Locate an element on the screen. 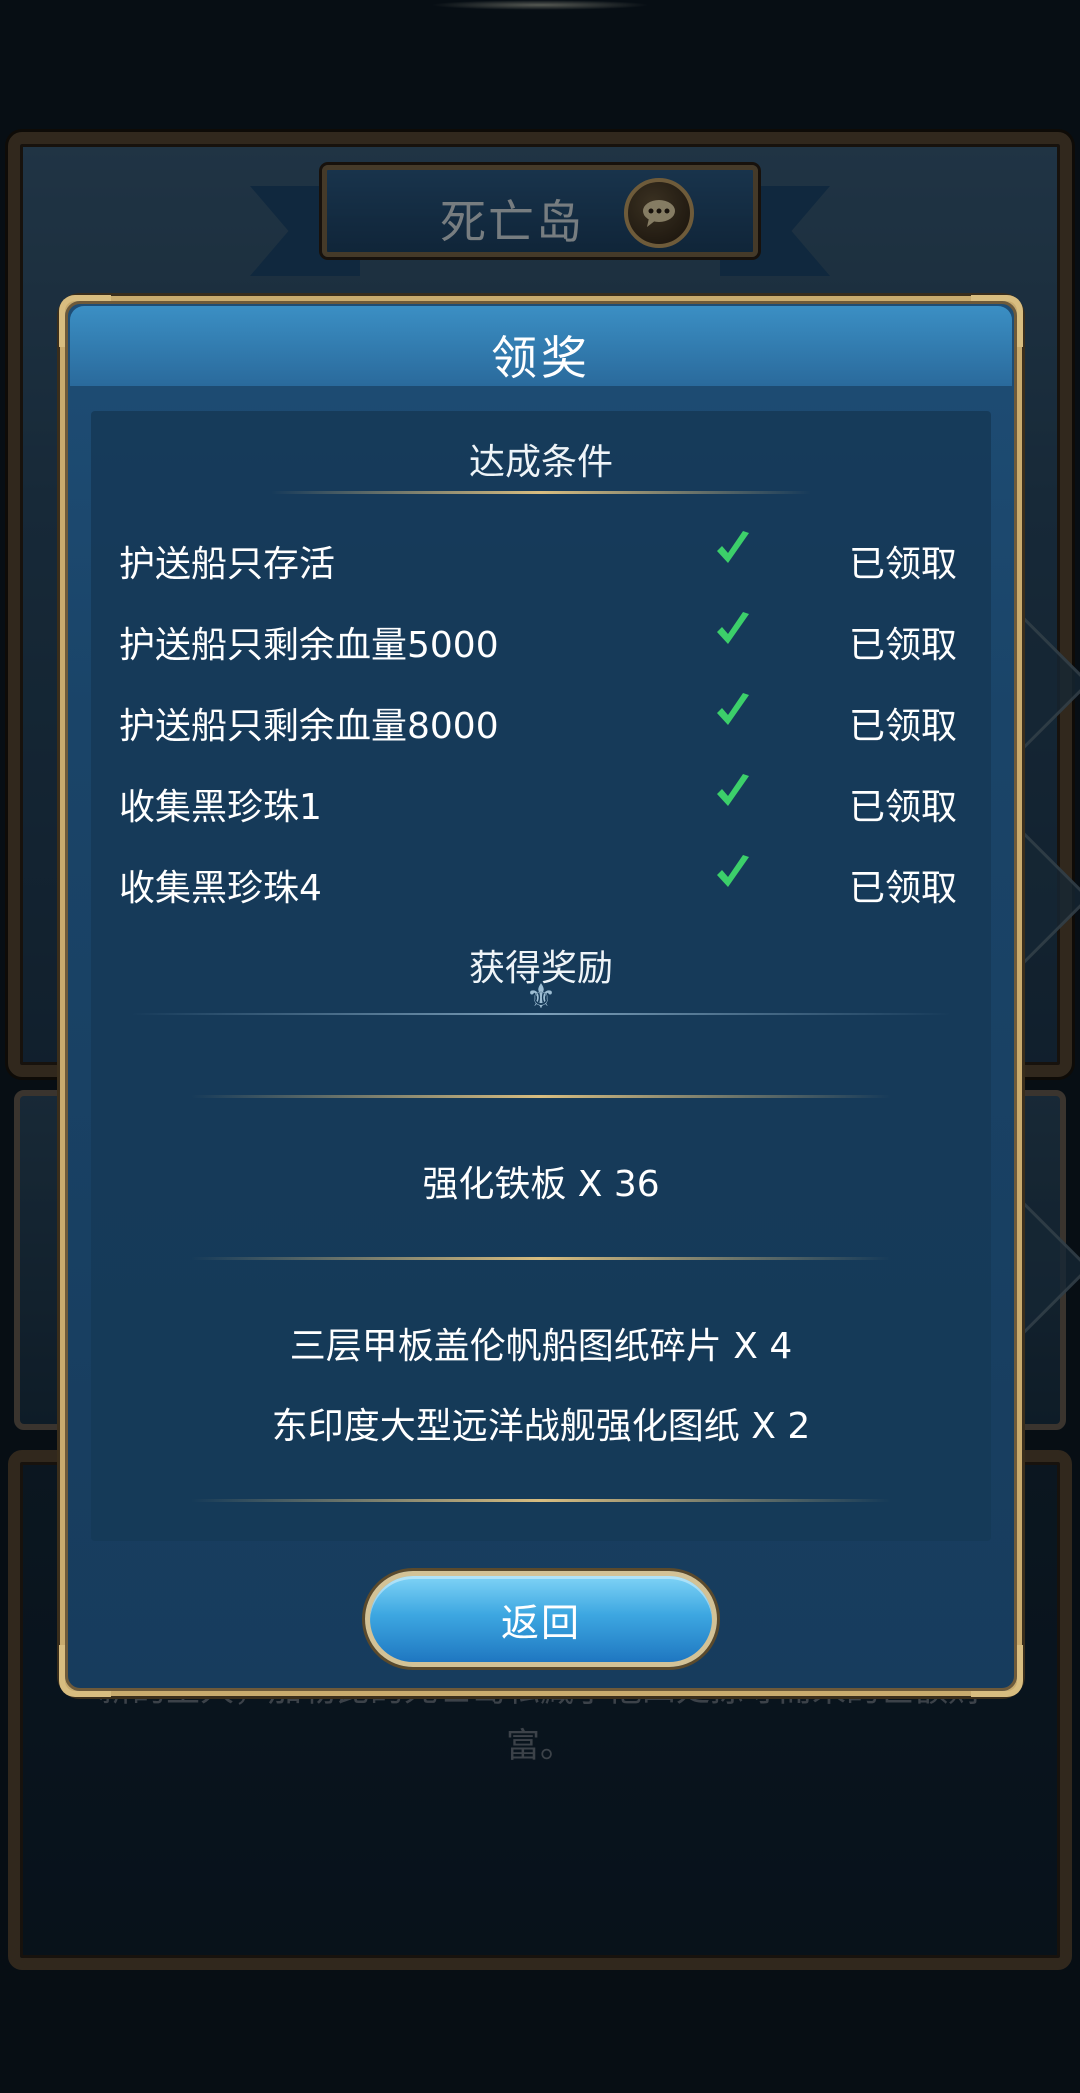  dialog-header: 领奖 is located at coordinates (541, 346).